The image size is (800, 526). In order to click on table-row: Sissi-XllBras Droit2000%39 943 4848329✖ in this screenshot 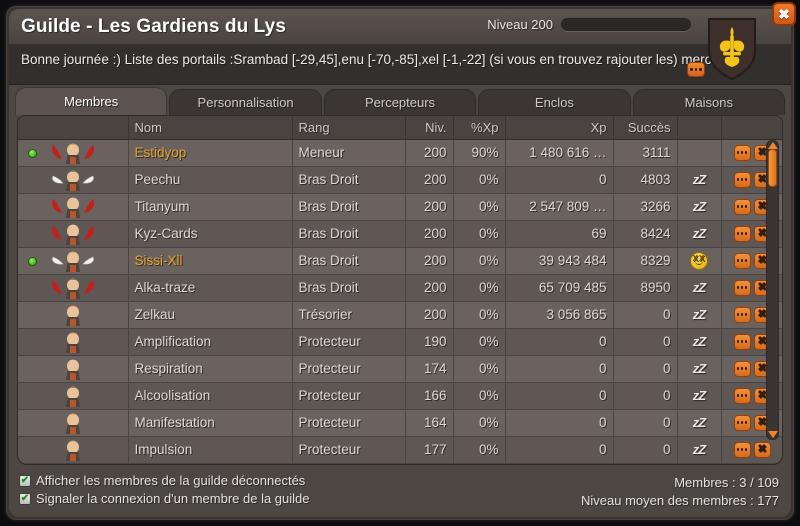, I will do `click(400, 261)`.